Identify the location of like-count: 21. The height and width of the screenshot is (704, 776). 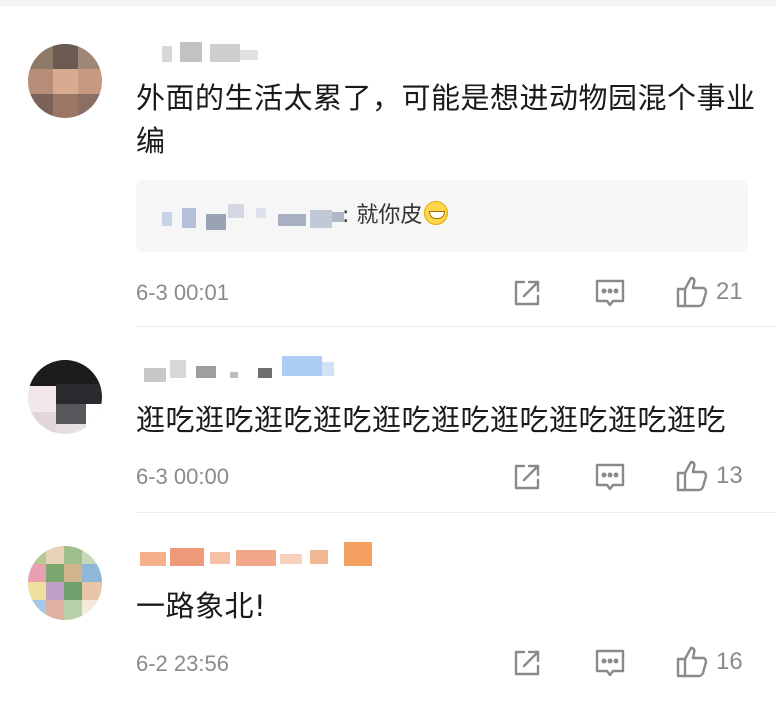
(729, 291).